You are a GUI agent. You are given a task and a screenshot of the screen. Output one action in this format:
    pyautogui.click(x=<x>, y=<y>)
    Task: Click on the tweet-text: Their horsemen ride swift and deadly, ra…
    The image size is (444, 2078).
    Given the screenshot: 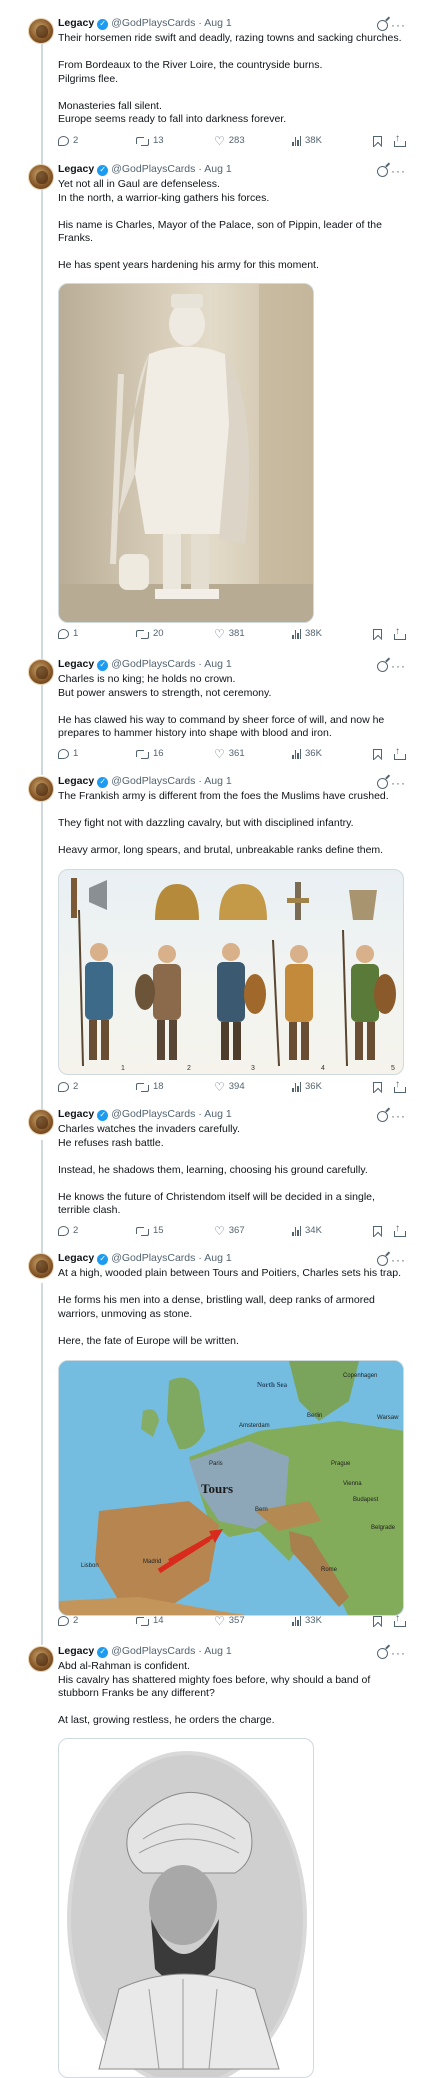 What is the action you would take?
    pyautogui.click(x=231, y=79)
    